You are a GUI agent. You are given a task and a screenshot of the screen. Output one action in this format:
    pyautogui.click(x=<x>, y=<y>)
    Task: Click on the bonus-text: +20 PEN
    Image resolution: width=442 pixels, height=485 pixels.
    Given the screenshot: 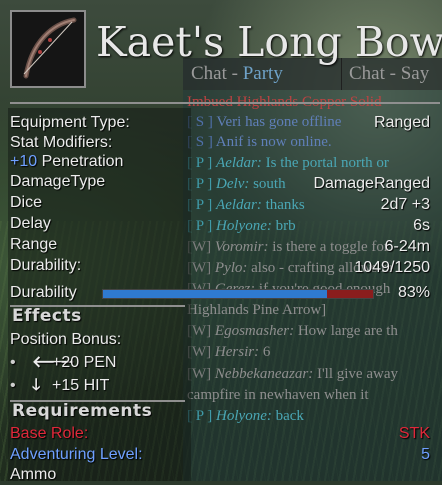 What is the action you would take?
    pyautogui.click(x=84, y=362)
    